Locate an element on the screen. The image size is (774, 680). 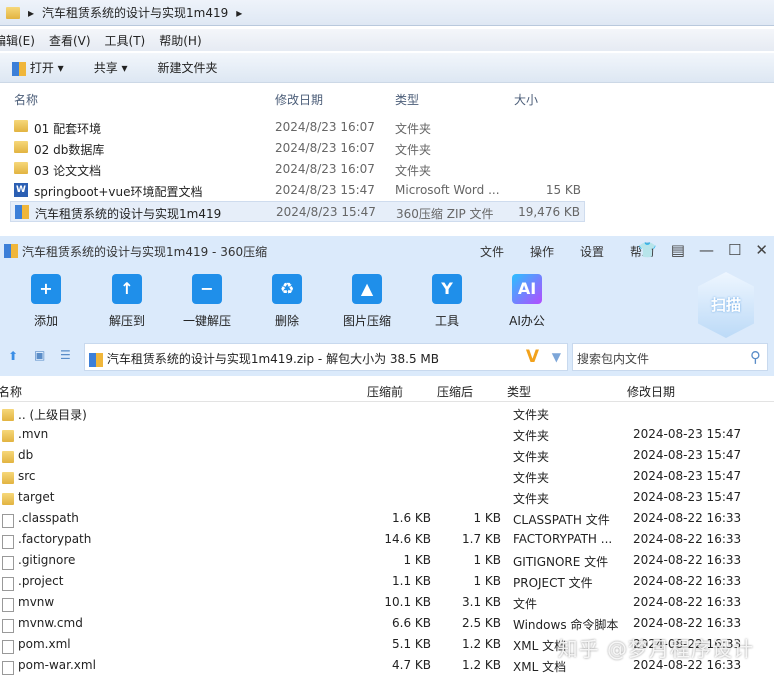
archive-row: .. (上级目录) 文件夹 is located at coordinates (387, 413).